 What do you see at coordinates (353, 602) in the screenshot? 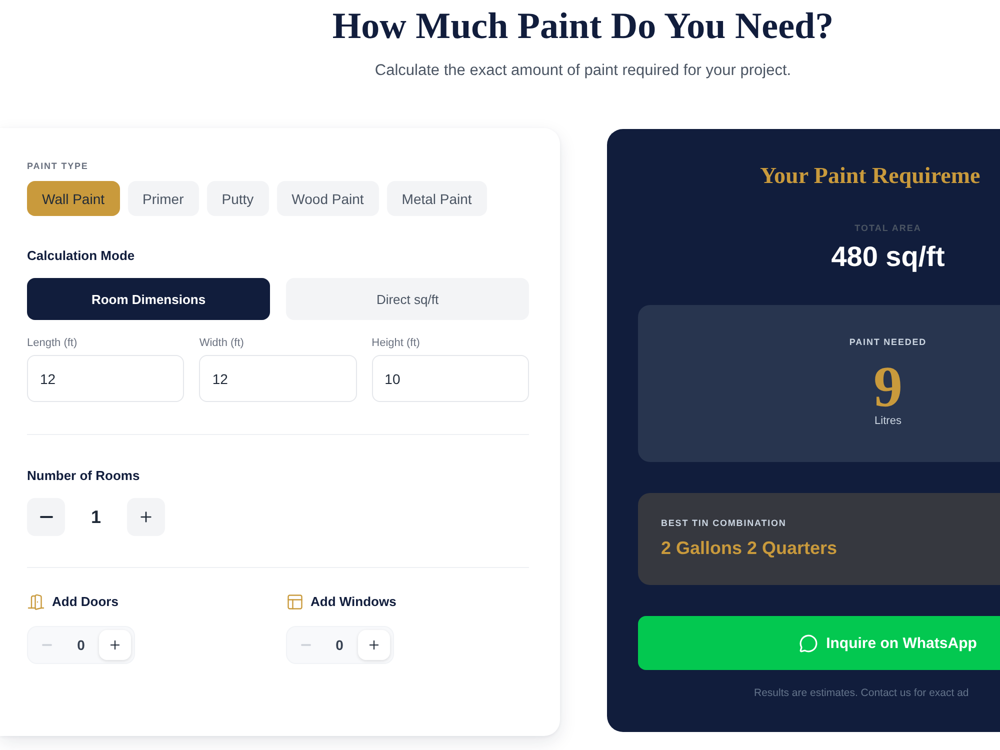
I see `extra-title: Add Windows` at bounding box center [353, 602].